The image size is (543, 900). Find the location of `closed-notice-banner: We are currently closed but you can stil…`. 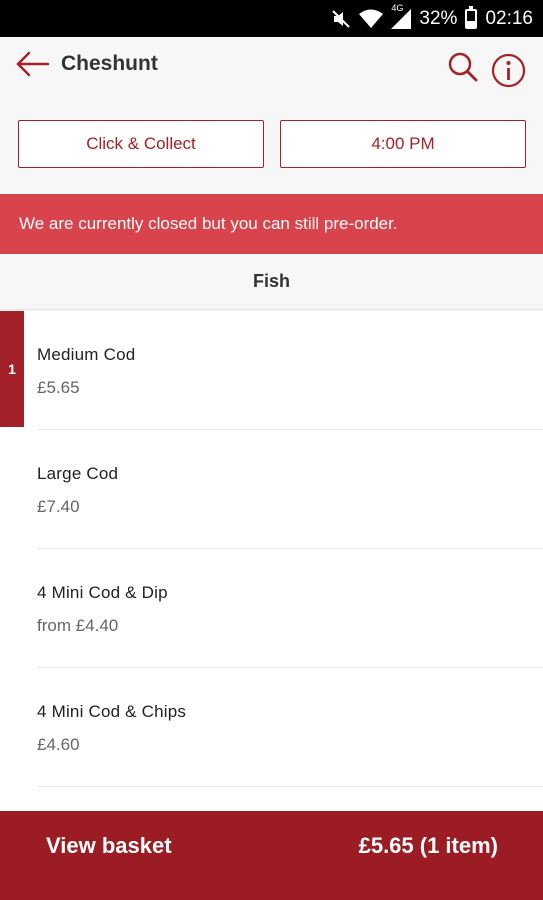

closed-notice-banner: We are currently closed but you can stil… is located at coordinates (271, 224).